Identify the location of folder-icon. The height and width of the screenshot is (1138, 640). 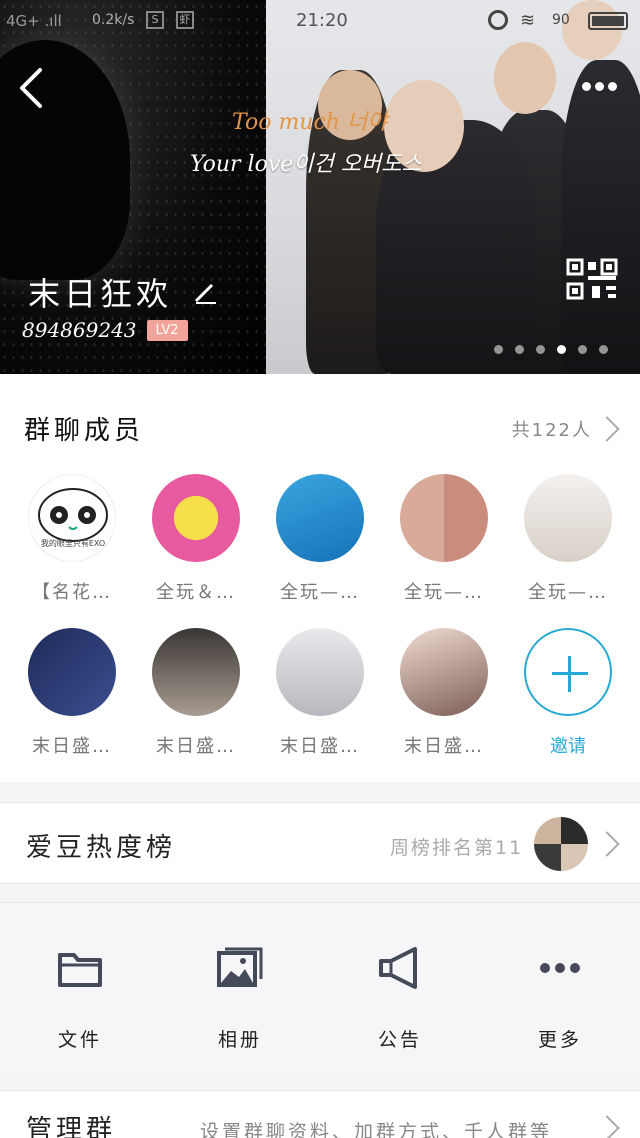
(80, 970).